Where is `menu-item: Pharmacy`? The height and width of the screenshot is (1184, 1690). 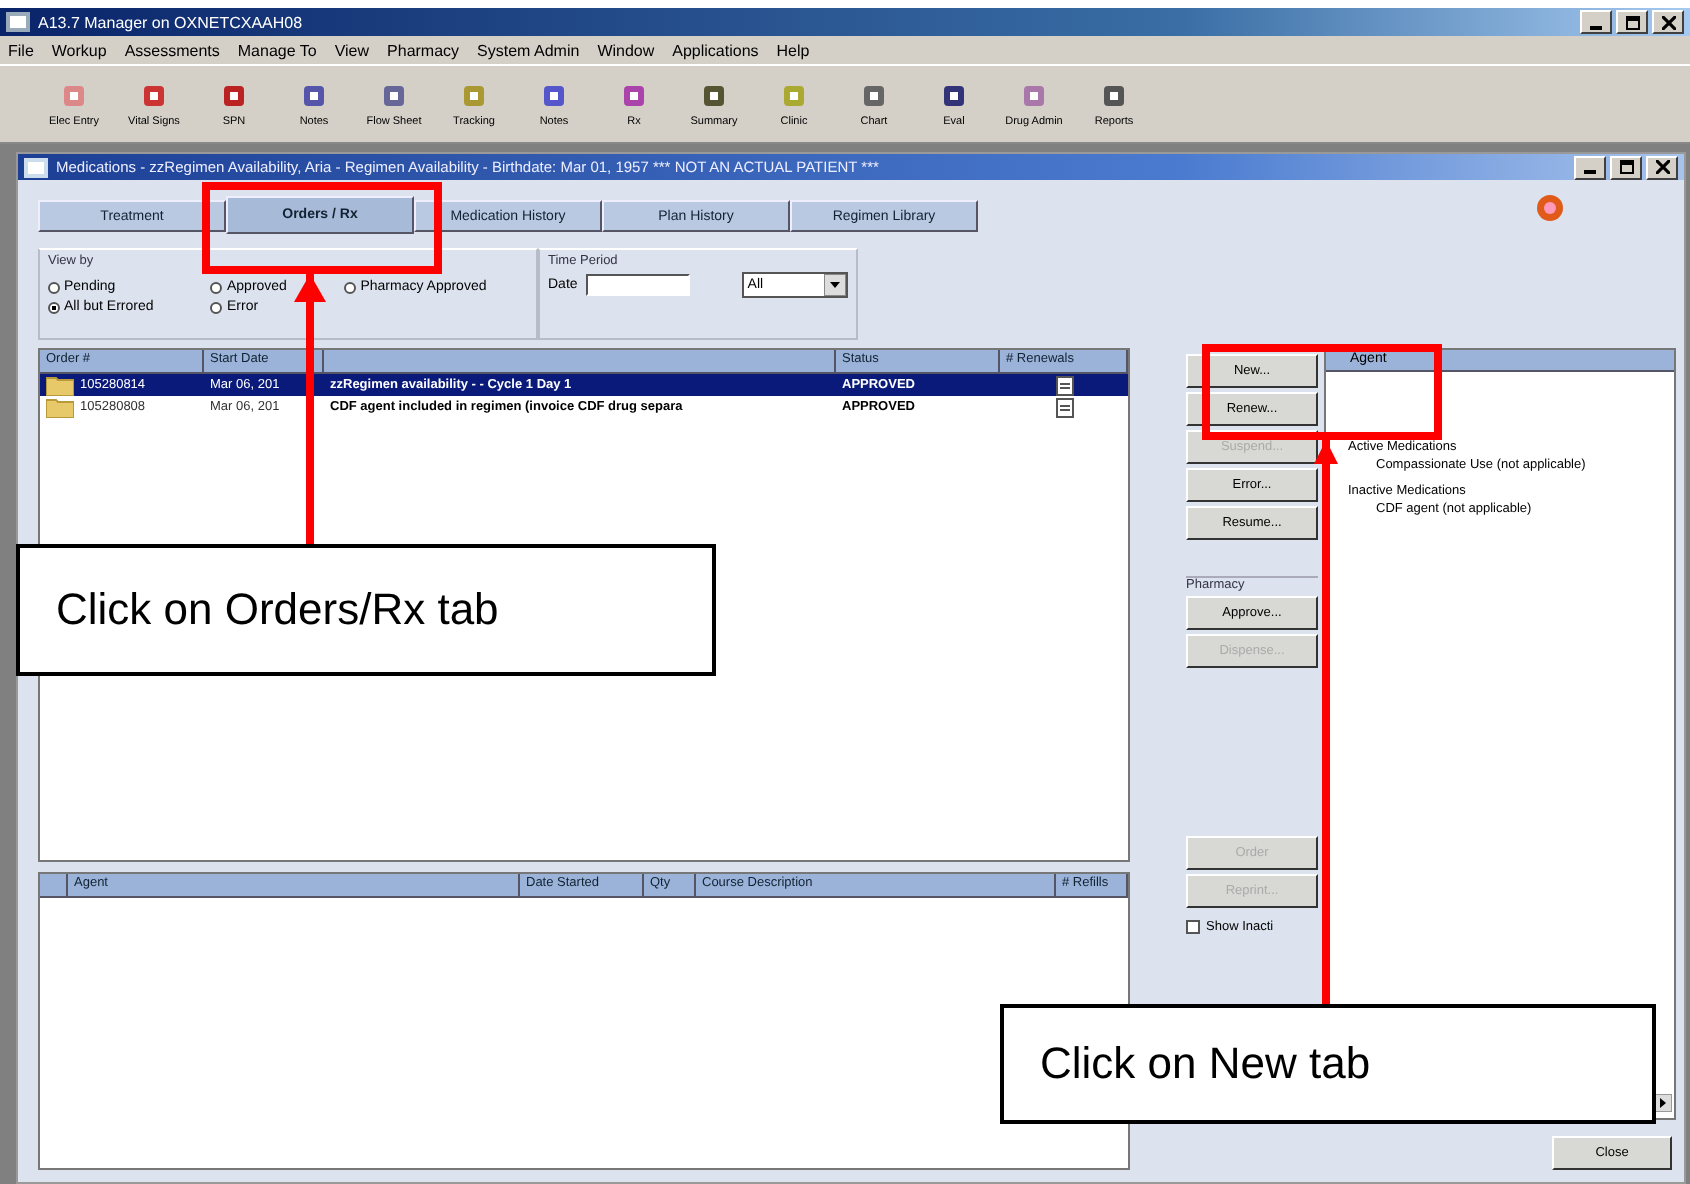
menu-item: Pharmacy is located at coordinates (423, 50).